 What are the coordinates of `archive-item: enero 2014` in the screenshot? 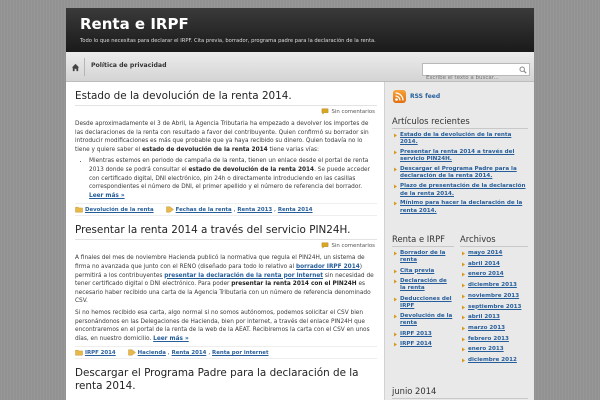 It's located at (494, 274).